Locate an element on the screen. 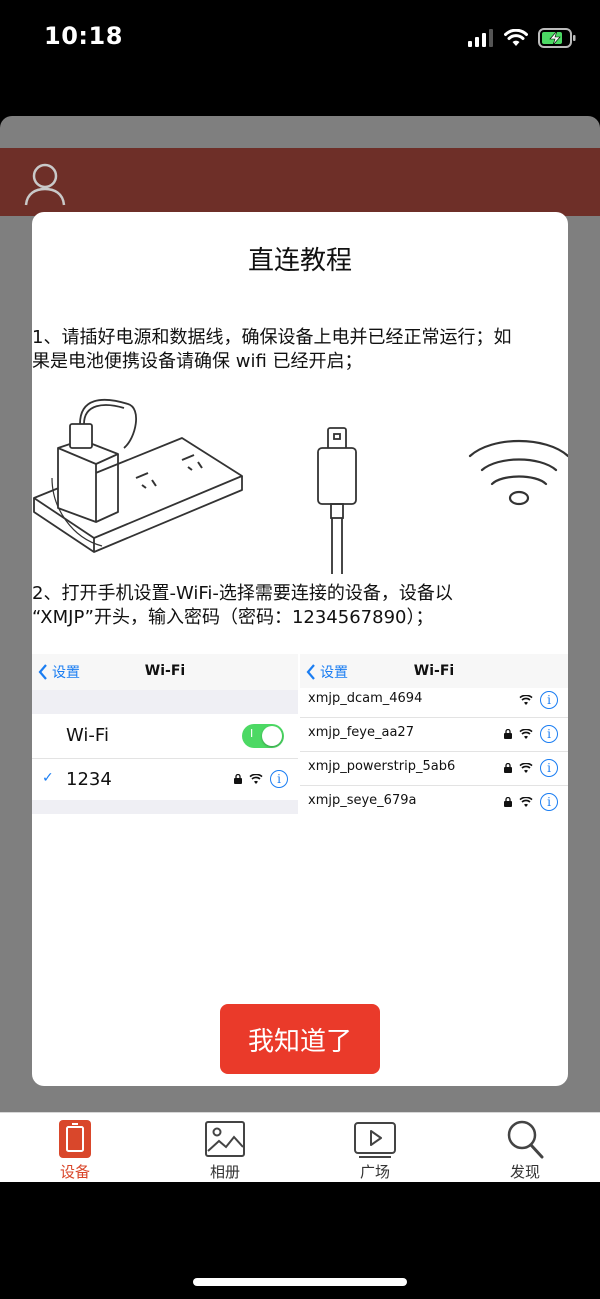  toggle-knob is located at coordinates (272, 736).